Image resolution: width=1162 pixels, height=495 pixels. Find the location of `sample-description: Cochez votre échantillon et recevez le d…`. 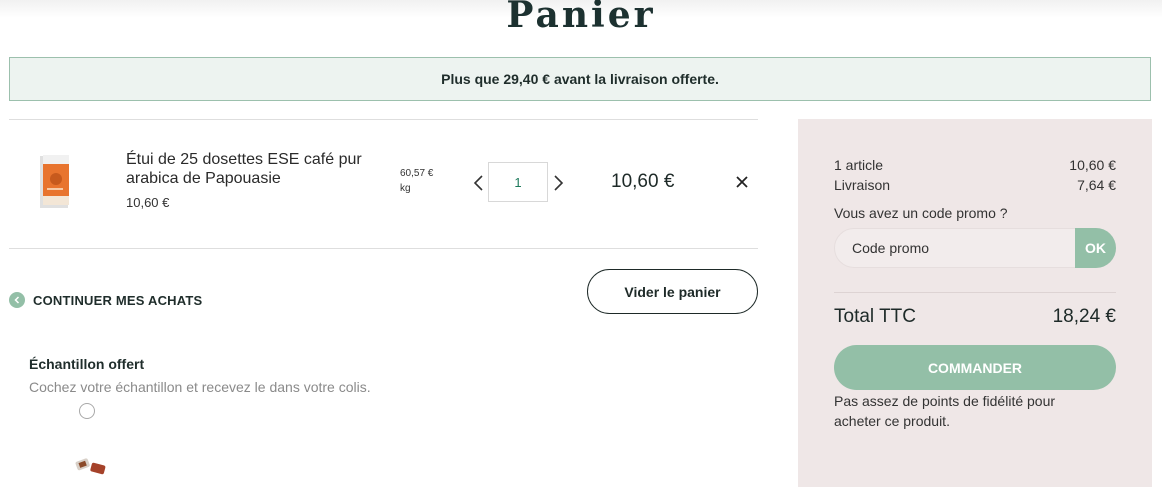

sample-description: Cochez votre échantillon et recevez le d… is located at coordinates (200, 387).